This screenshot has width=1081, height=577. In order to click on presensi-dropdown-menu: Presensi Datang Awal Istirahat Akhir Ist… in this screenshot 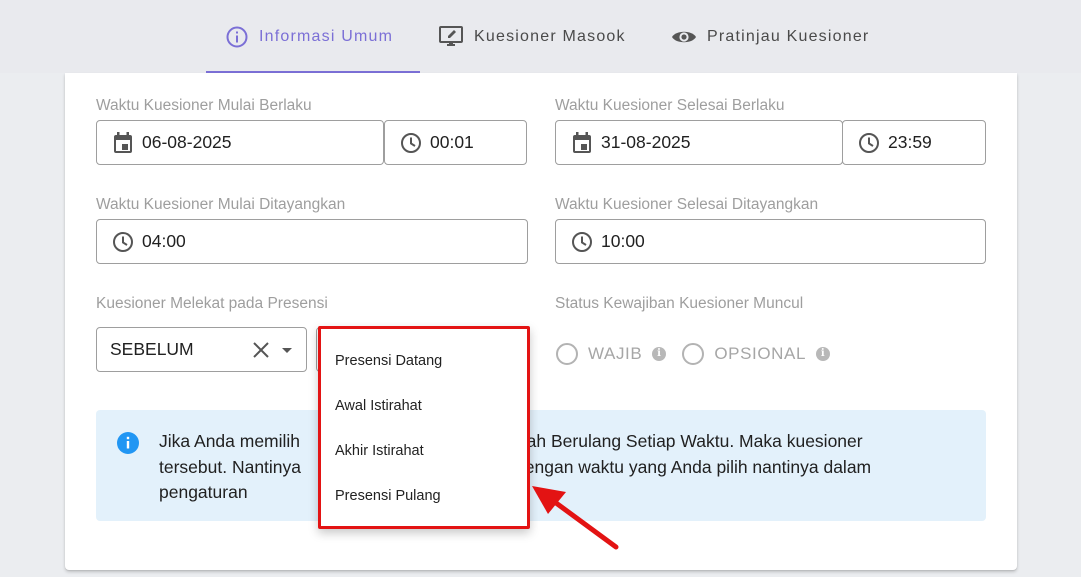, I will do `click(424, 427)`.